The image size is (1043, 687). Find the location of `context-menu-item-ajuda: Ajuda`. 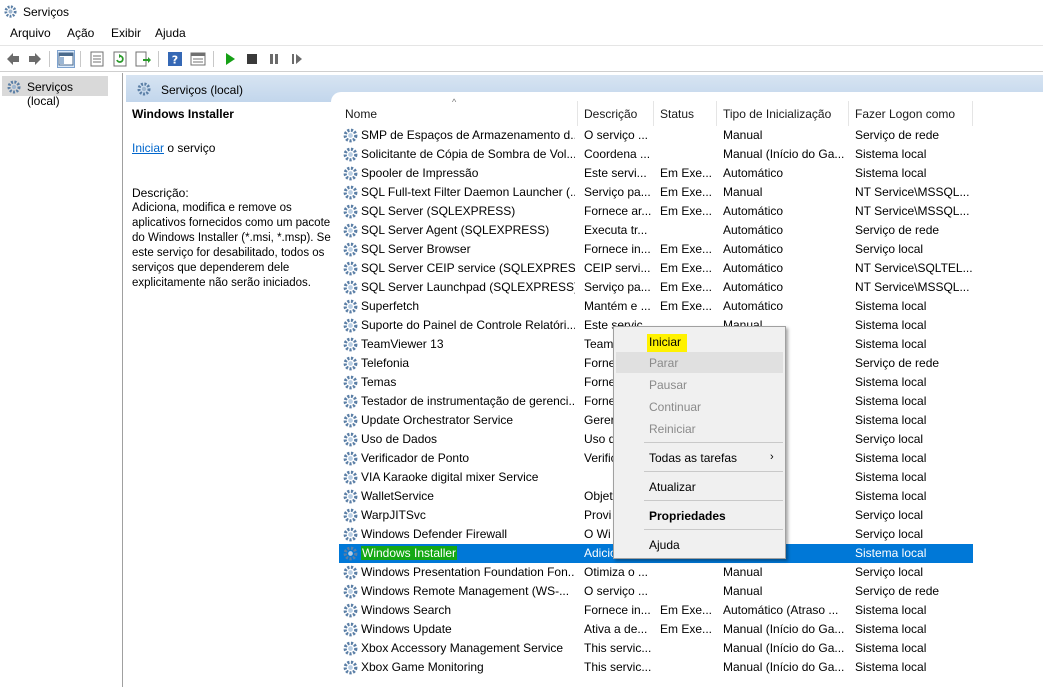

context-menu-item-ajuda: Ajuda is located at coordinates (699, 544).